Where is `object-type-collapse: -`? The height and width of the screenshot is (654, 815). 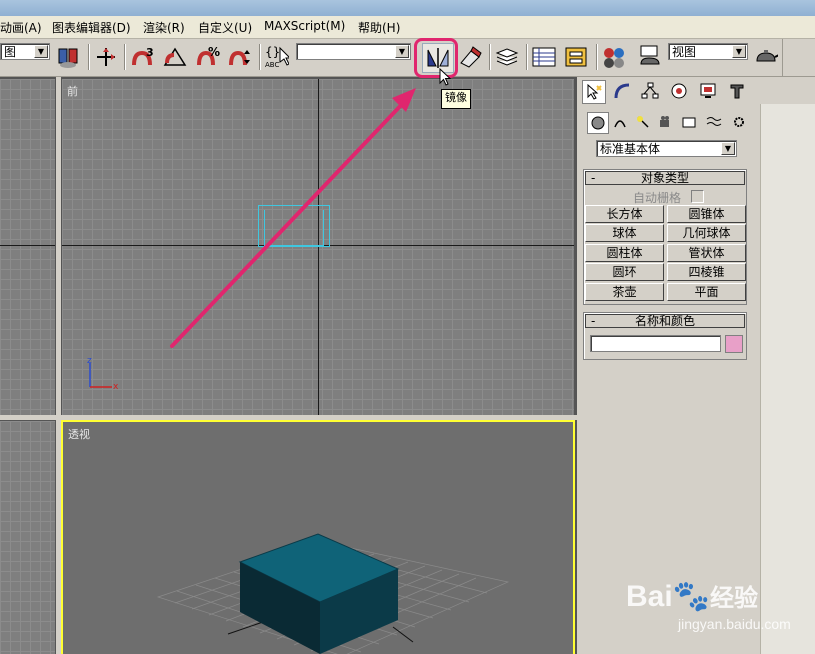
object-type-collapse: - is located at coordinates (593, 178).